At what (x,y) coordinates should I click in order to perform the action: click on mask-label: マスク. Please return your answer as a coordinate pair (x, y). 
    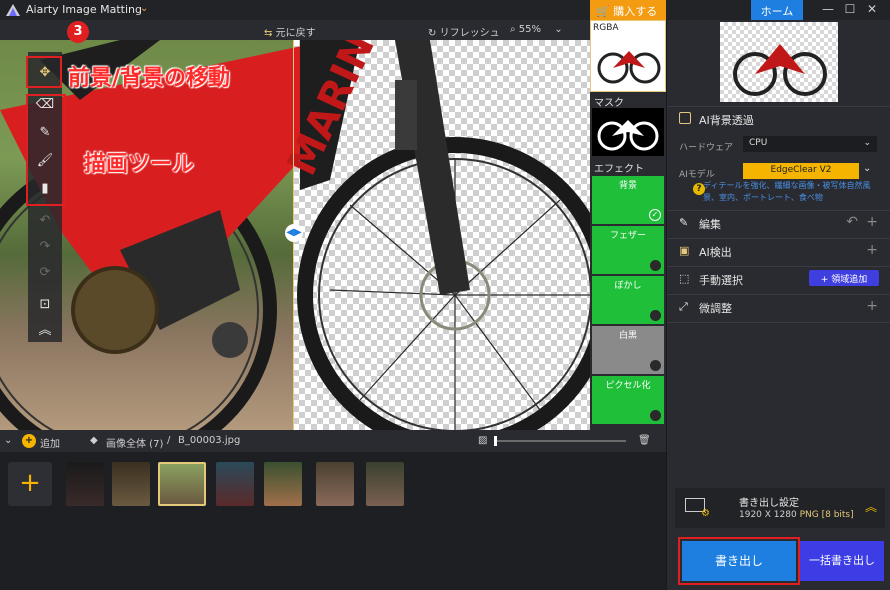
    Looking at the image, I should click on (609, 103).